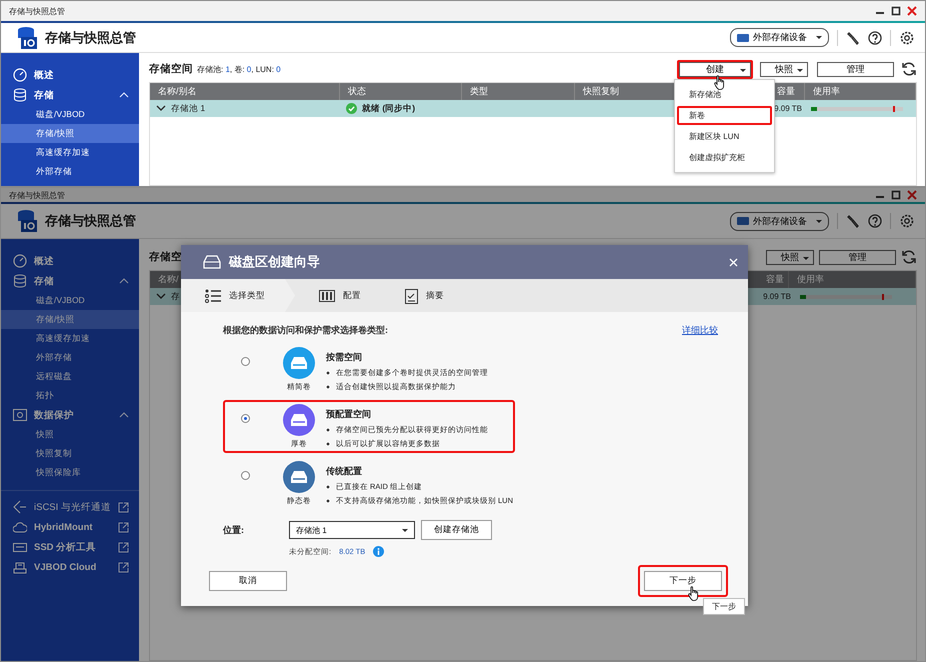  What do you see at coordinates (349, 414) in the screenshot?
I see `option-title: 预配置空间` at bounding box center [349, 414].